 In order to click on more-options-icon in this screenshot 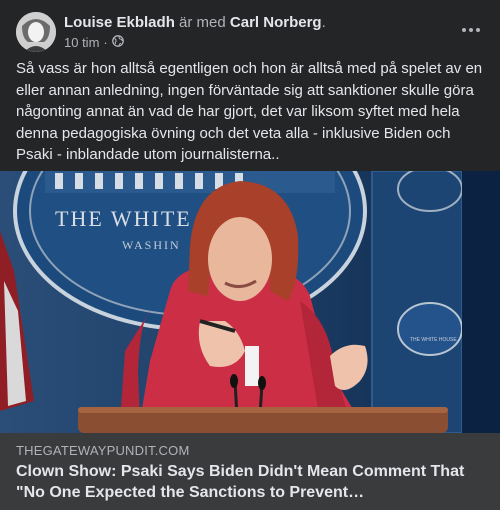, I will do `click(471, 30)`.